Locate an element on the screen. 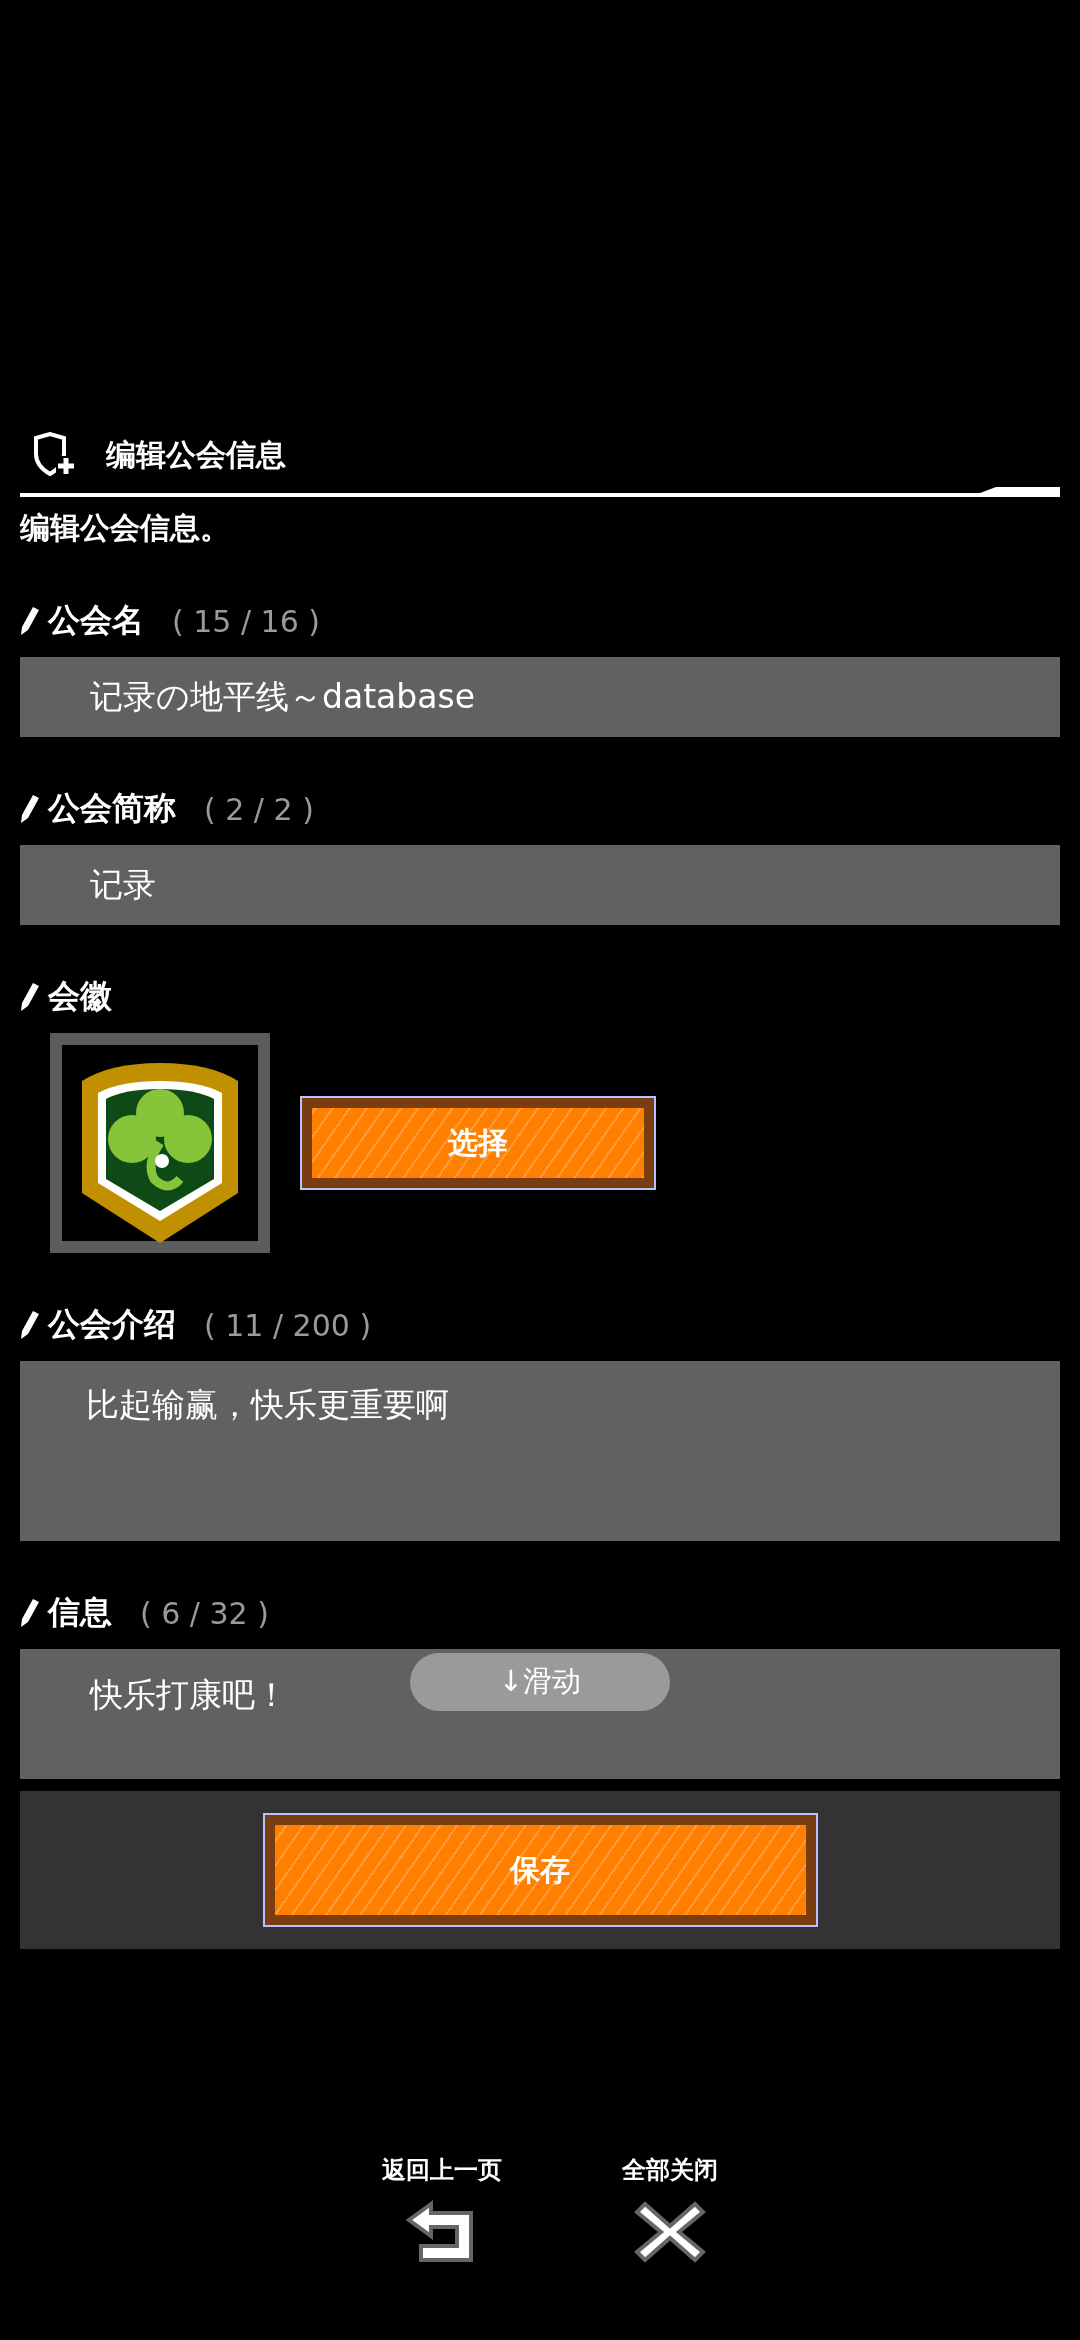 This screenshot has height=2340, width=1080. input-field: 记录の地平线～database is located at coordinates (540, 697).